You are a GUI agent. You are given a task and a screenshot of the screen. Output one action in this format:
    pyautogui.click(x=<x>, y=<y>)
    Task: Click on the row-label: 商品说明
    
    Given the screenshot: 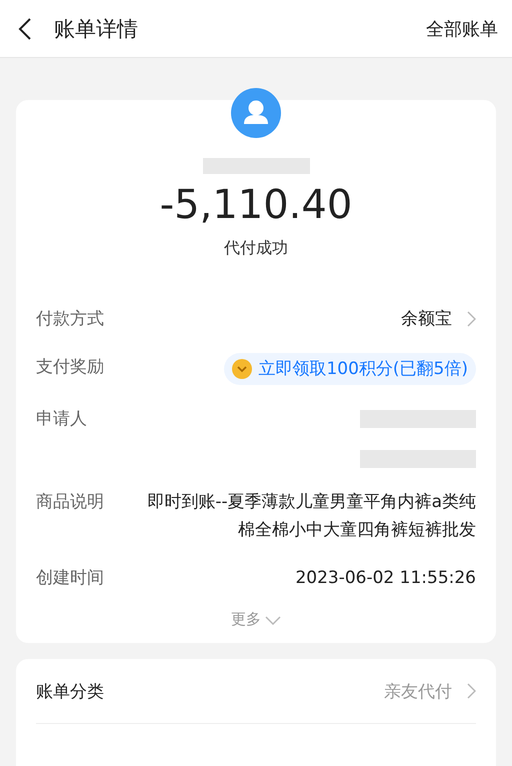 What is the action you would take?
    pyautogui.click(x=70, y=502)
    